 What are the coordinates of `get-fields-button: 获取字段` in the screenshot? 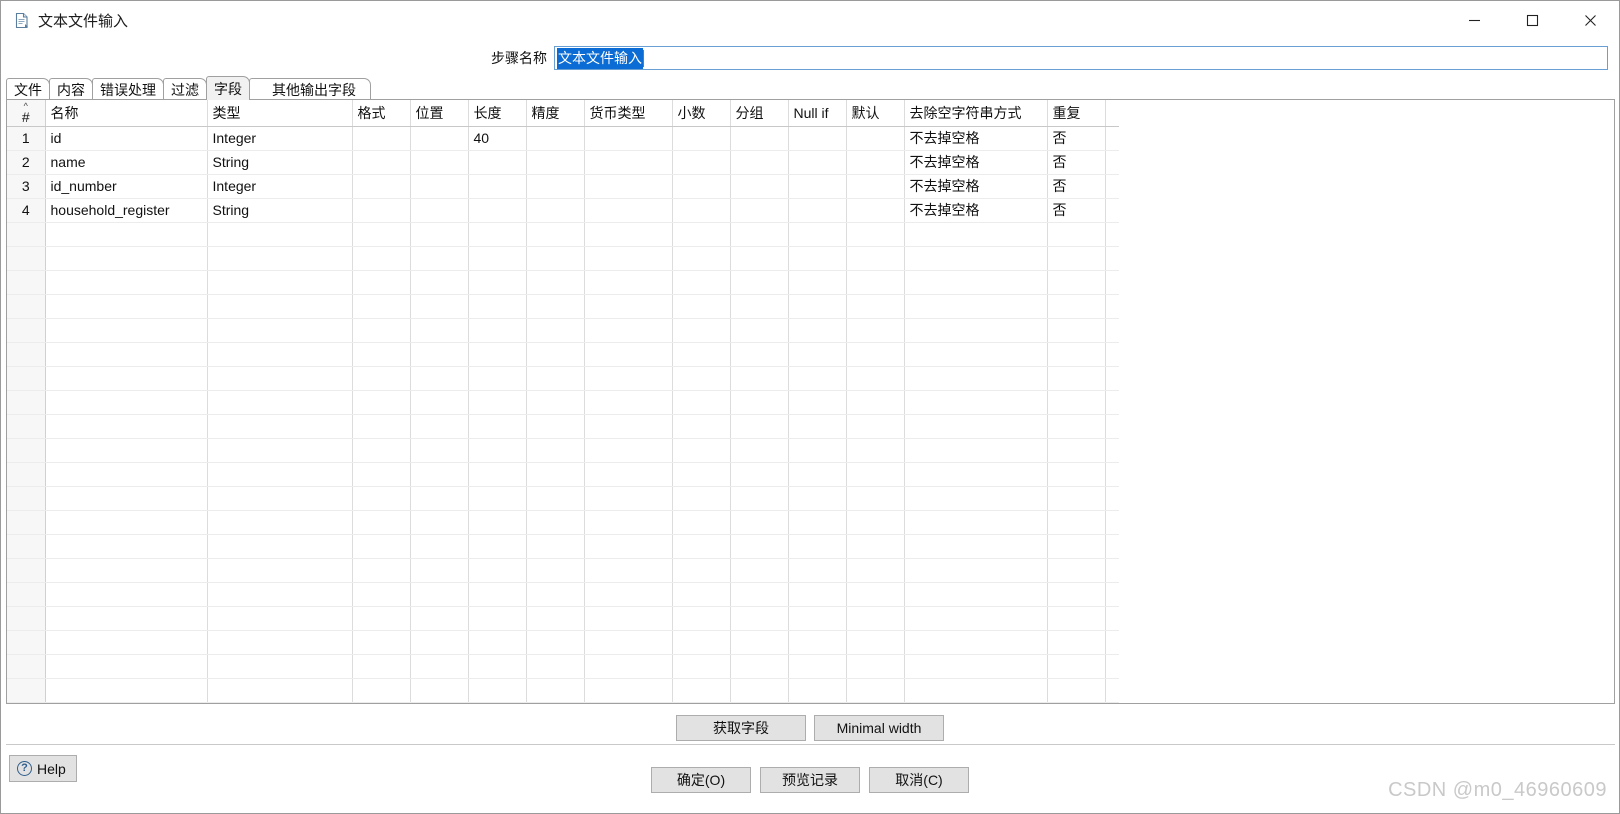 It's located at (741, 728).